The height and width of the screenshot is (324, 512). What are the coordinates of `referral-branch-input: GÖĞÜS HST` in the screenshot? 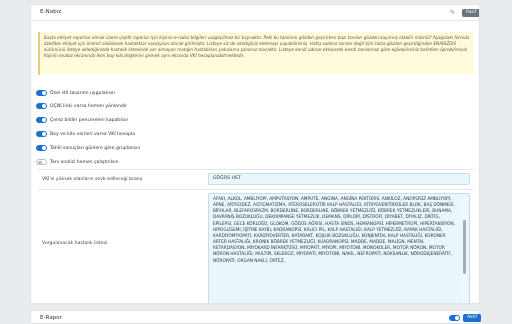 It's located at (339, 179).